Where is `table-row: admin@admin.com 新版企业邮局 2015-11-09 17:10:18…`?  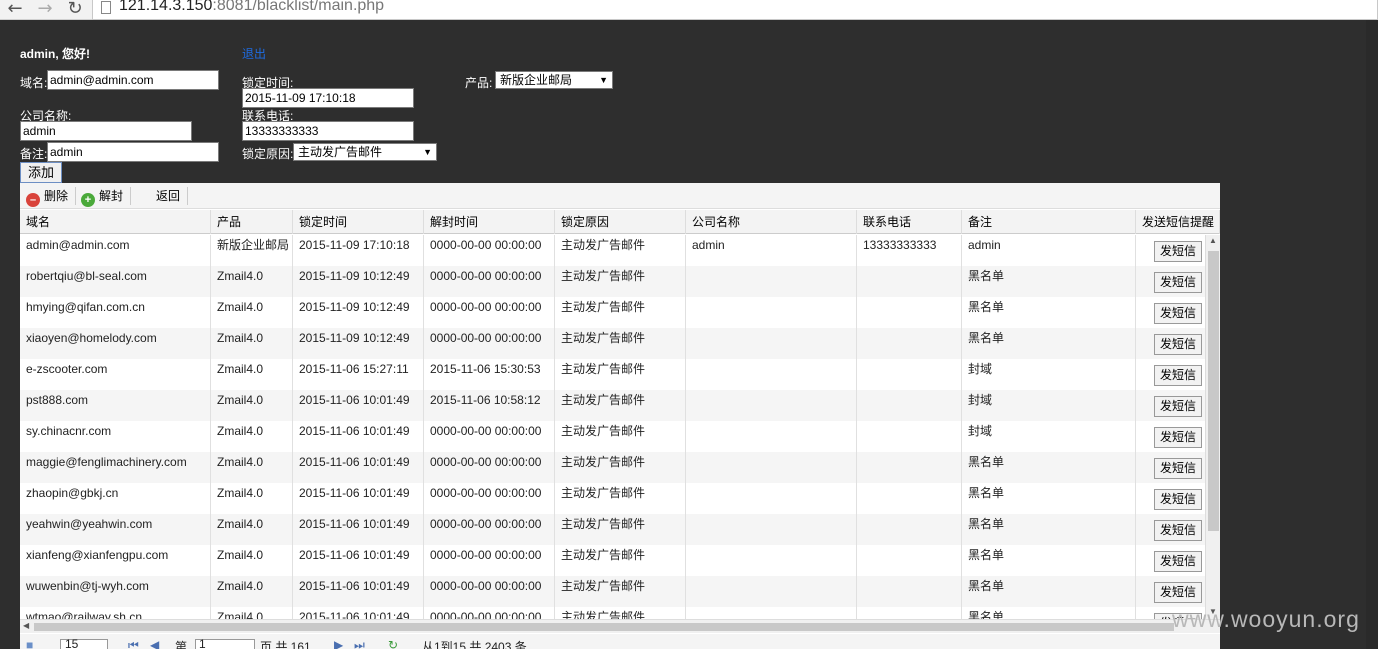
table-row: admin@admin.com 新版企业邮局 2015-11-09 17:10:18… is located at coordinates (612, 250).